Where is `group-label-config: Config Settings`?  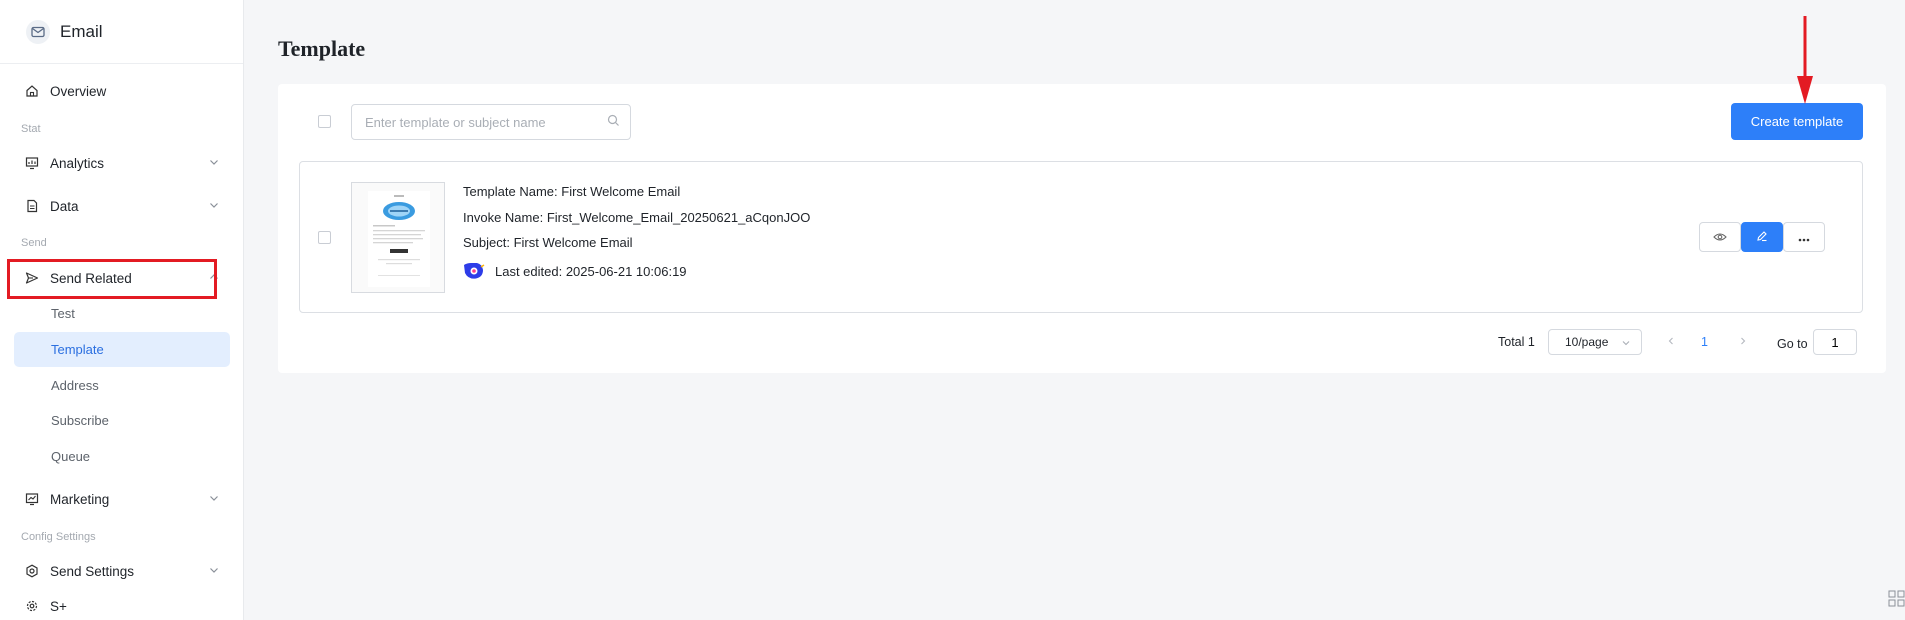
group-label-config: Config Settings is located at coordinates (58, 537).